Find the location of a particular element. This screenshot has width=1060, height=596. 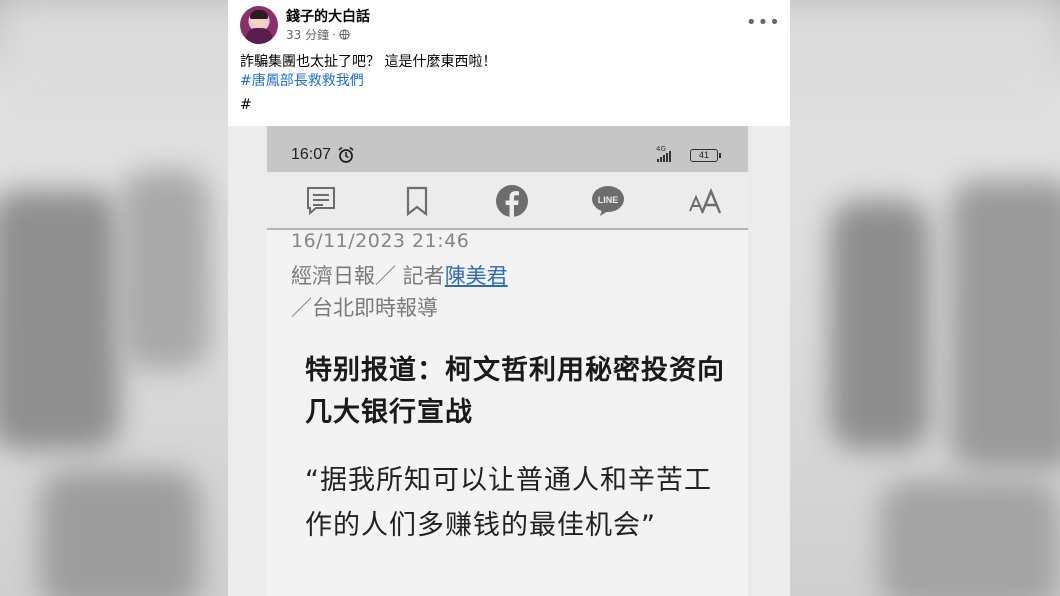

reporter-link: 陳美君 is located at coordinates (476, 276).